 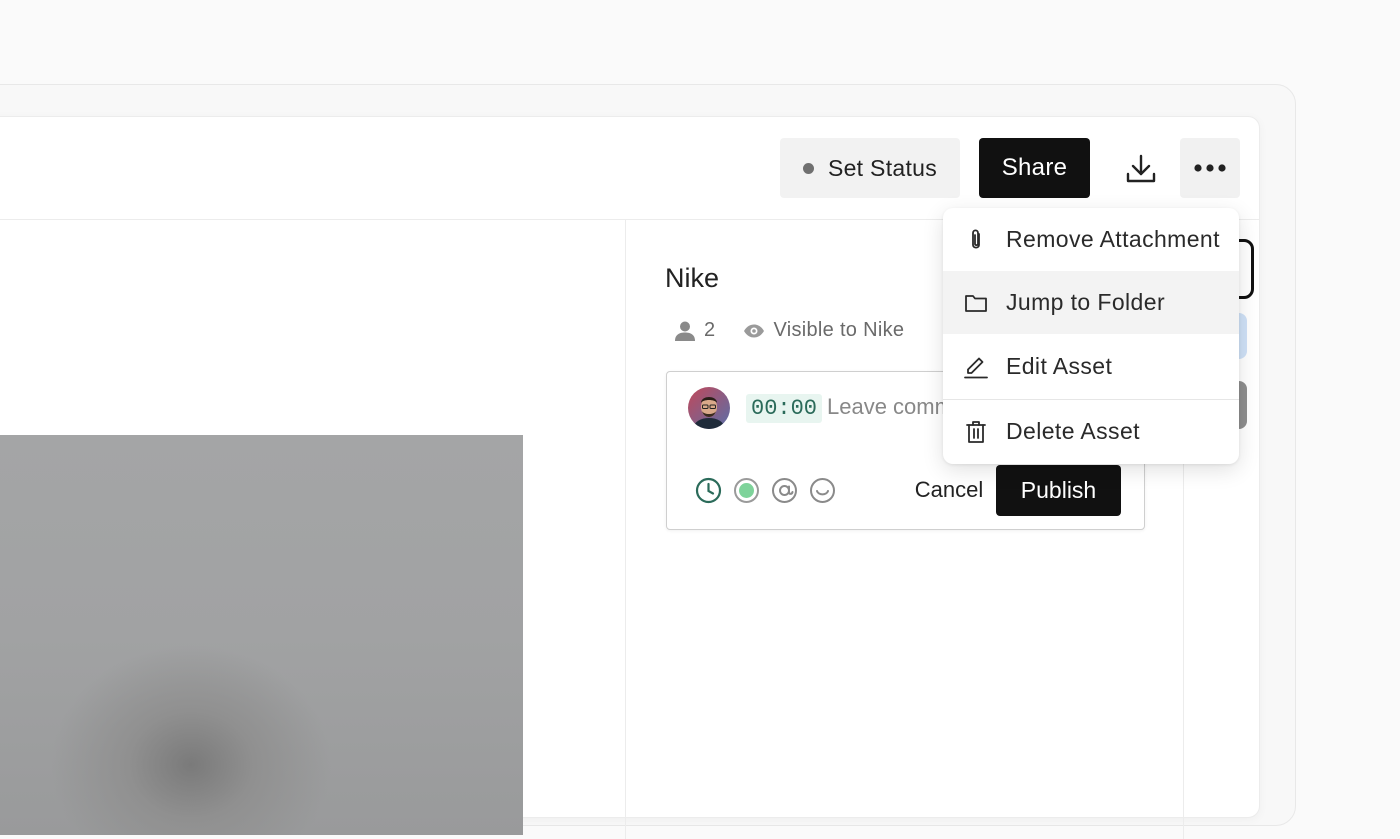 What do you see at coordinates (709, 408) in the screenshot?
I see `avatar` at bounding box center [709, 408].